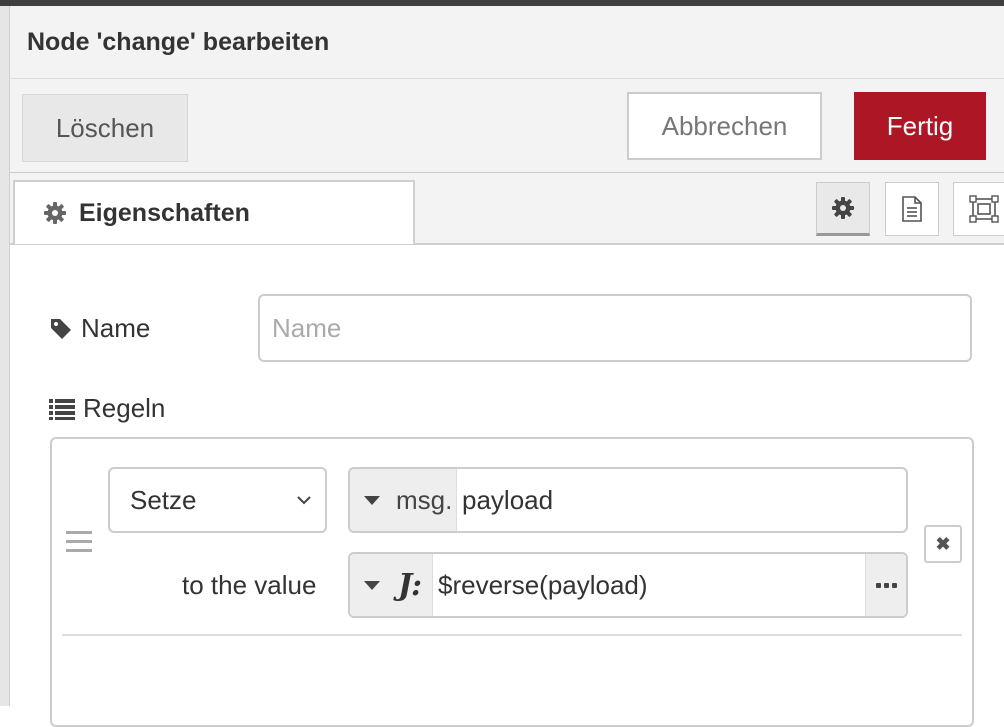  What do you see at coordinates (943, 544) in the screenshot?
I see `remove-rule-button: ✖` at bounding box center [943, 544].